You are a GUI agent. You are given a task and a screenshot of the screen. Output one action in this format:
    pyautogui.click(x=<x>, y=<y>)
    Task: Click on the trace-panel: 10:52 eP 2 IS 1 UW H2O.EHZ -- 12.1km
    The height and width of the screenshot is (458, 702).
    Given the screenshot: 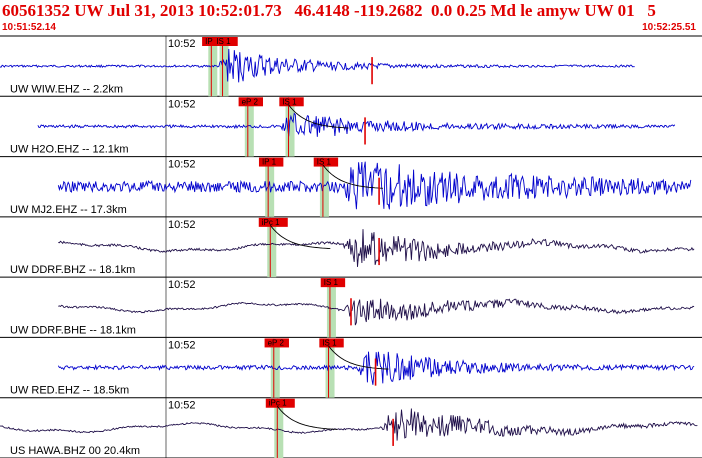 What is the action you would take?
    pyautogui.click(x=351, y=127)
    